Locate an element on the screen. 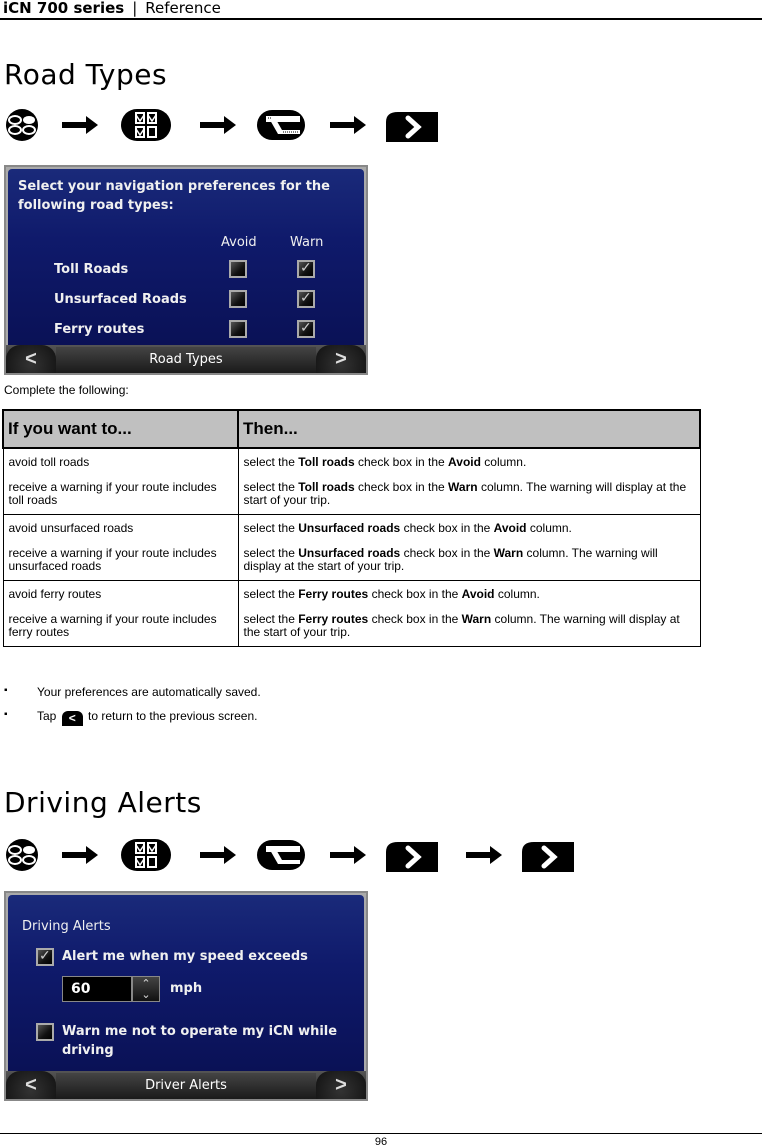  column-warn-header: Warn is located at coordinates (307, 242).